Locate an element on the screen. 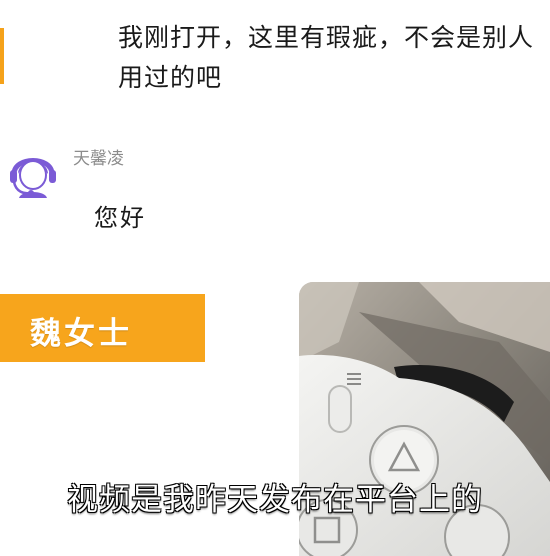 This screenshot has height=556, width=550. agent-name: 天馨凌 is located at coordinates (98, 159).